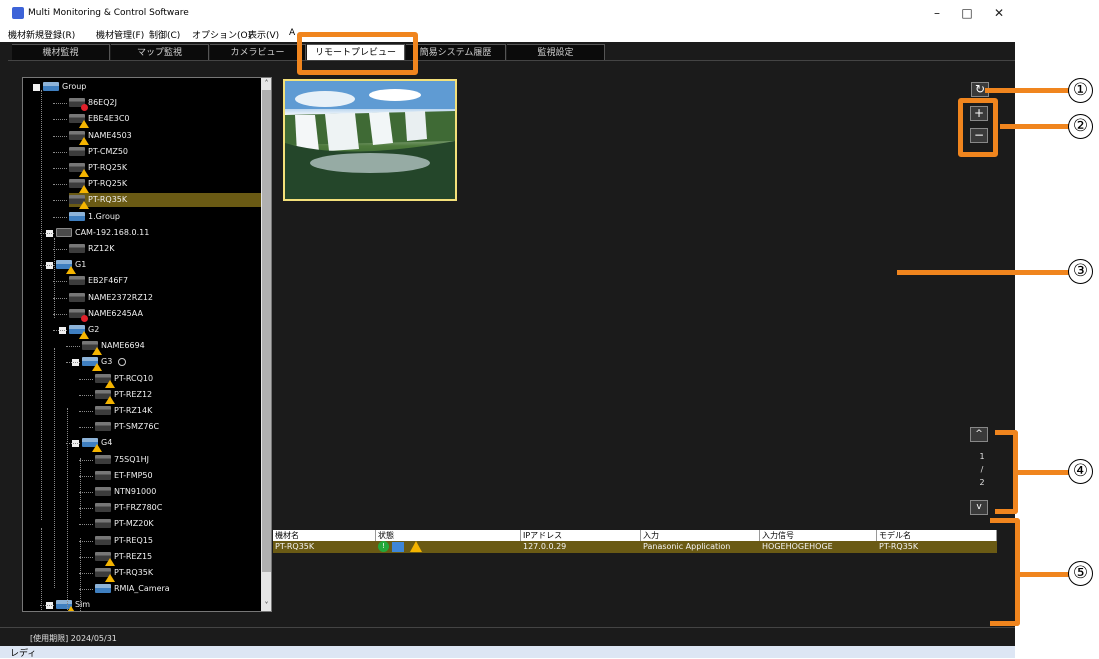 The image size is (1099, 659). I want to click on menu-option: オプション(O), so click(221, 34).